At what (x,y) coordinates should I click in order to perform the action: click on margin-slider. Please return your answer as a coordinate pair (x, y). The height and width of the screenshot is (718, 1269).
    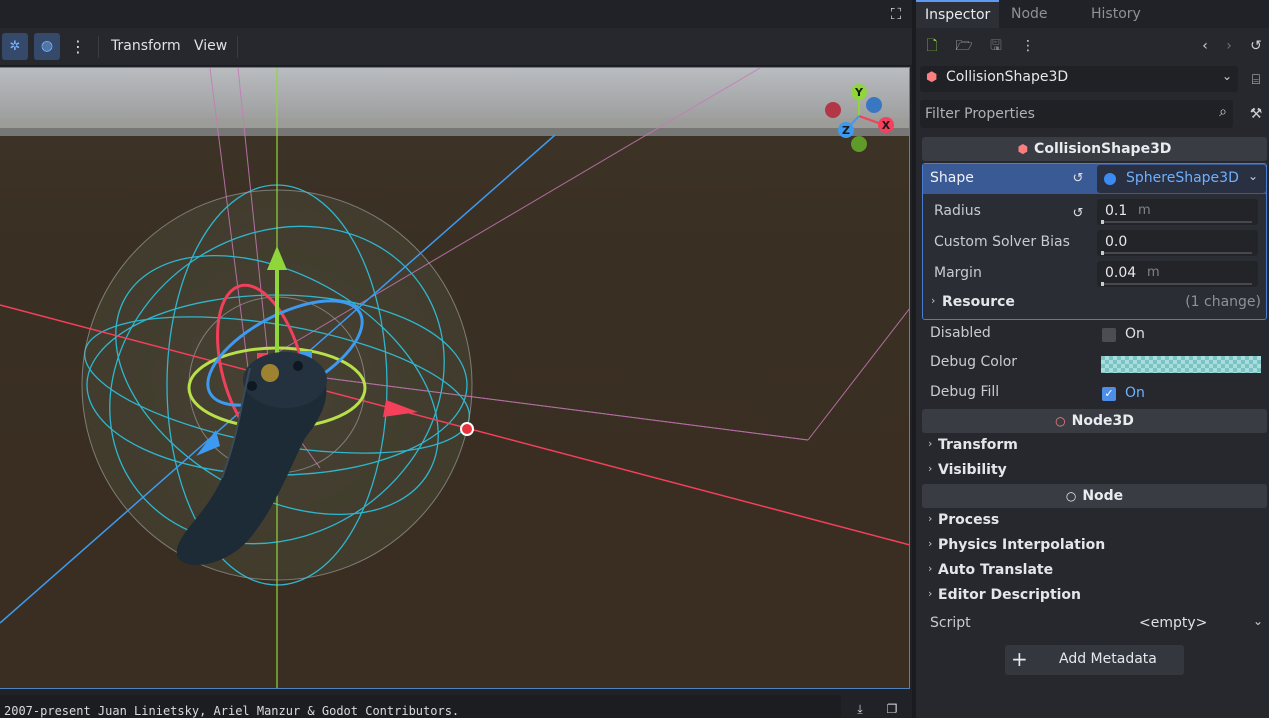
    Looking at the image, I should click on (1176, 284).